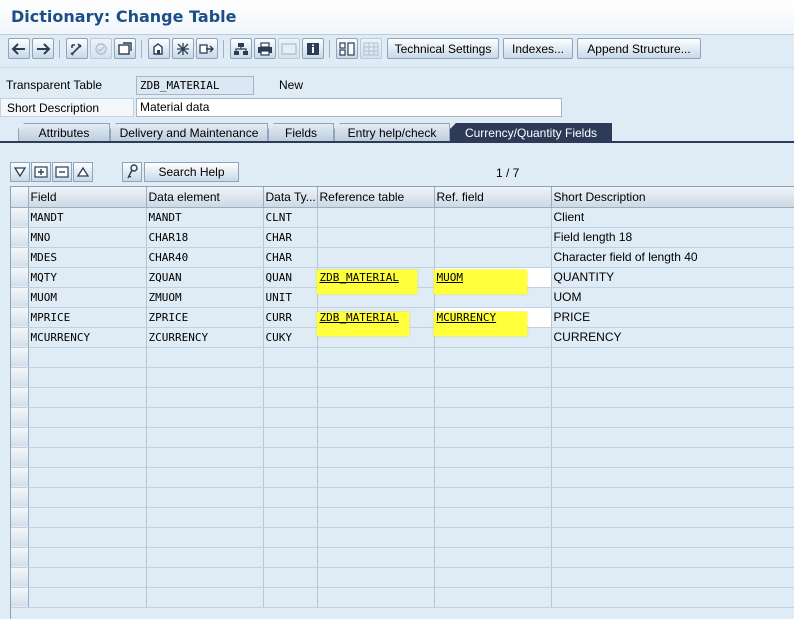  Describe the element at coordinates (347, 48) in the screenshot. I see `table-layout-button` at that location.